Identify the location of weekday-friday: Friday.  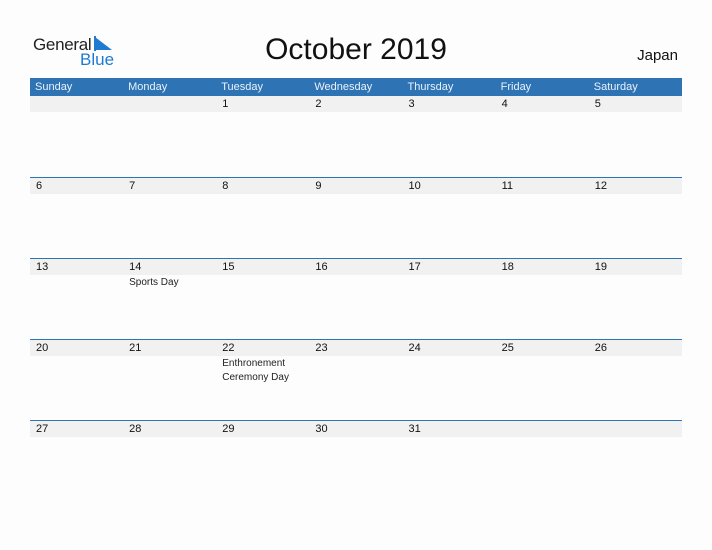
(516, 87).